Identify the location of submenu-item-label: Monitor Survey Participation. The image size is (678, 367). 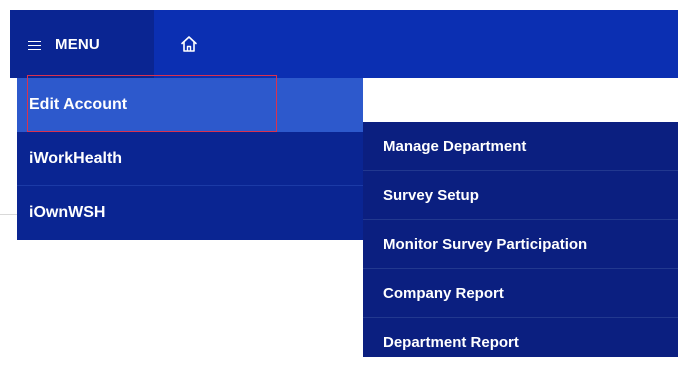
(485, 244).